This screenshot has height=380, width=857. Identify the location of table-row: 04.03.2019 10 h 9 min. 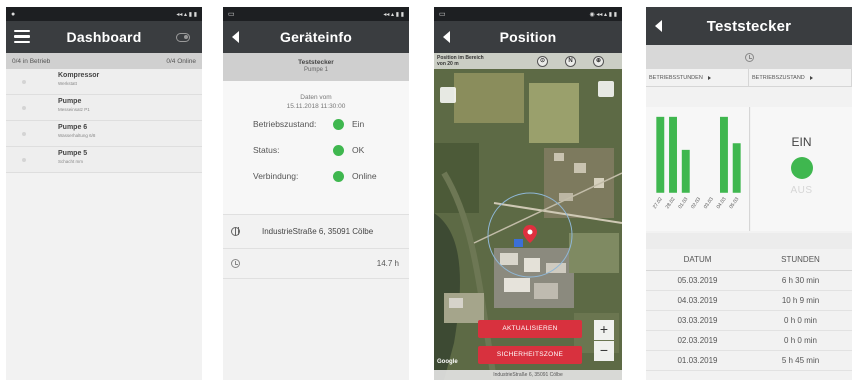
(749, 301).